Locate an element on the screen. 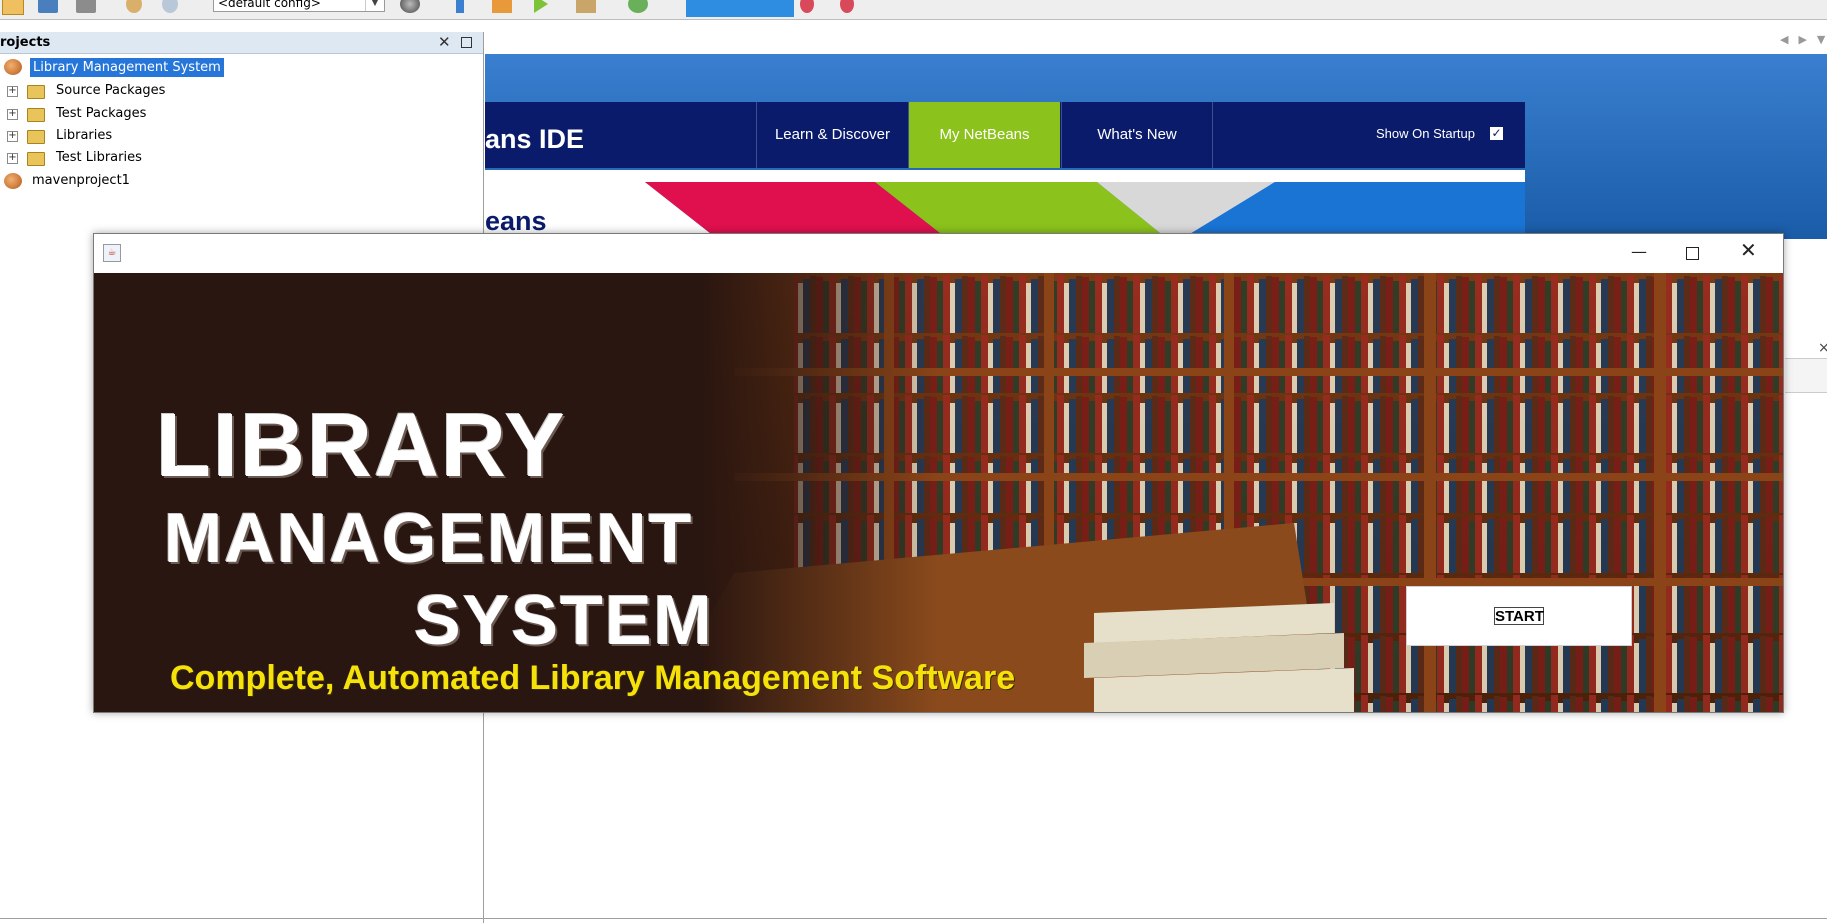 The image size is (1827, 923). brand-logo-text: ans IDE is located at coordinates (535, 139).